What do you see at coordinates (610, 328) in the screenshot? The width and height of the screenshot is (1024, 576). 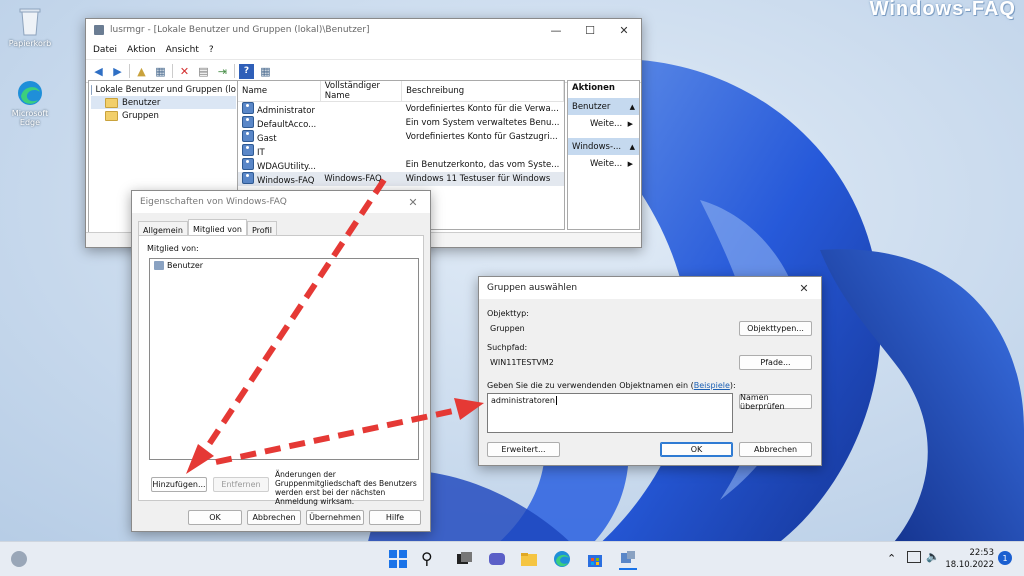 I see `object-type-field: Gruppen` at bounding box center [610, 328].